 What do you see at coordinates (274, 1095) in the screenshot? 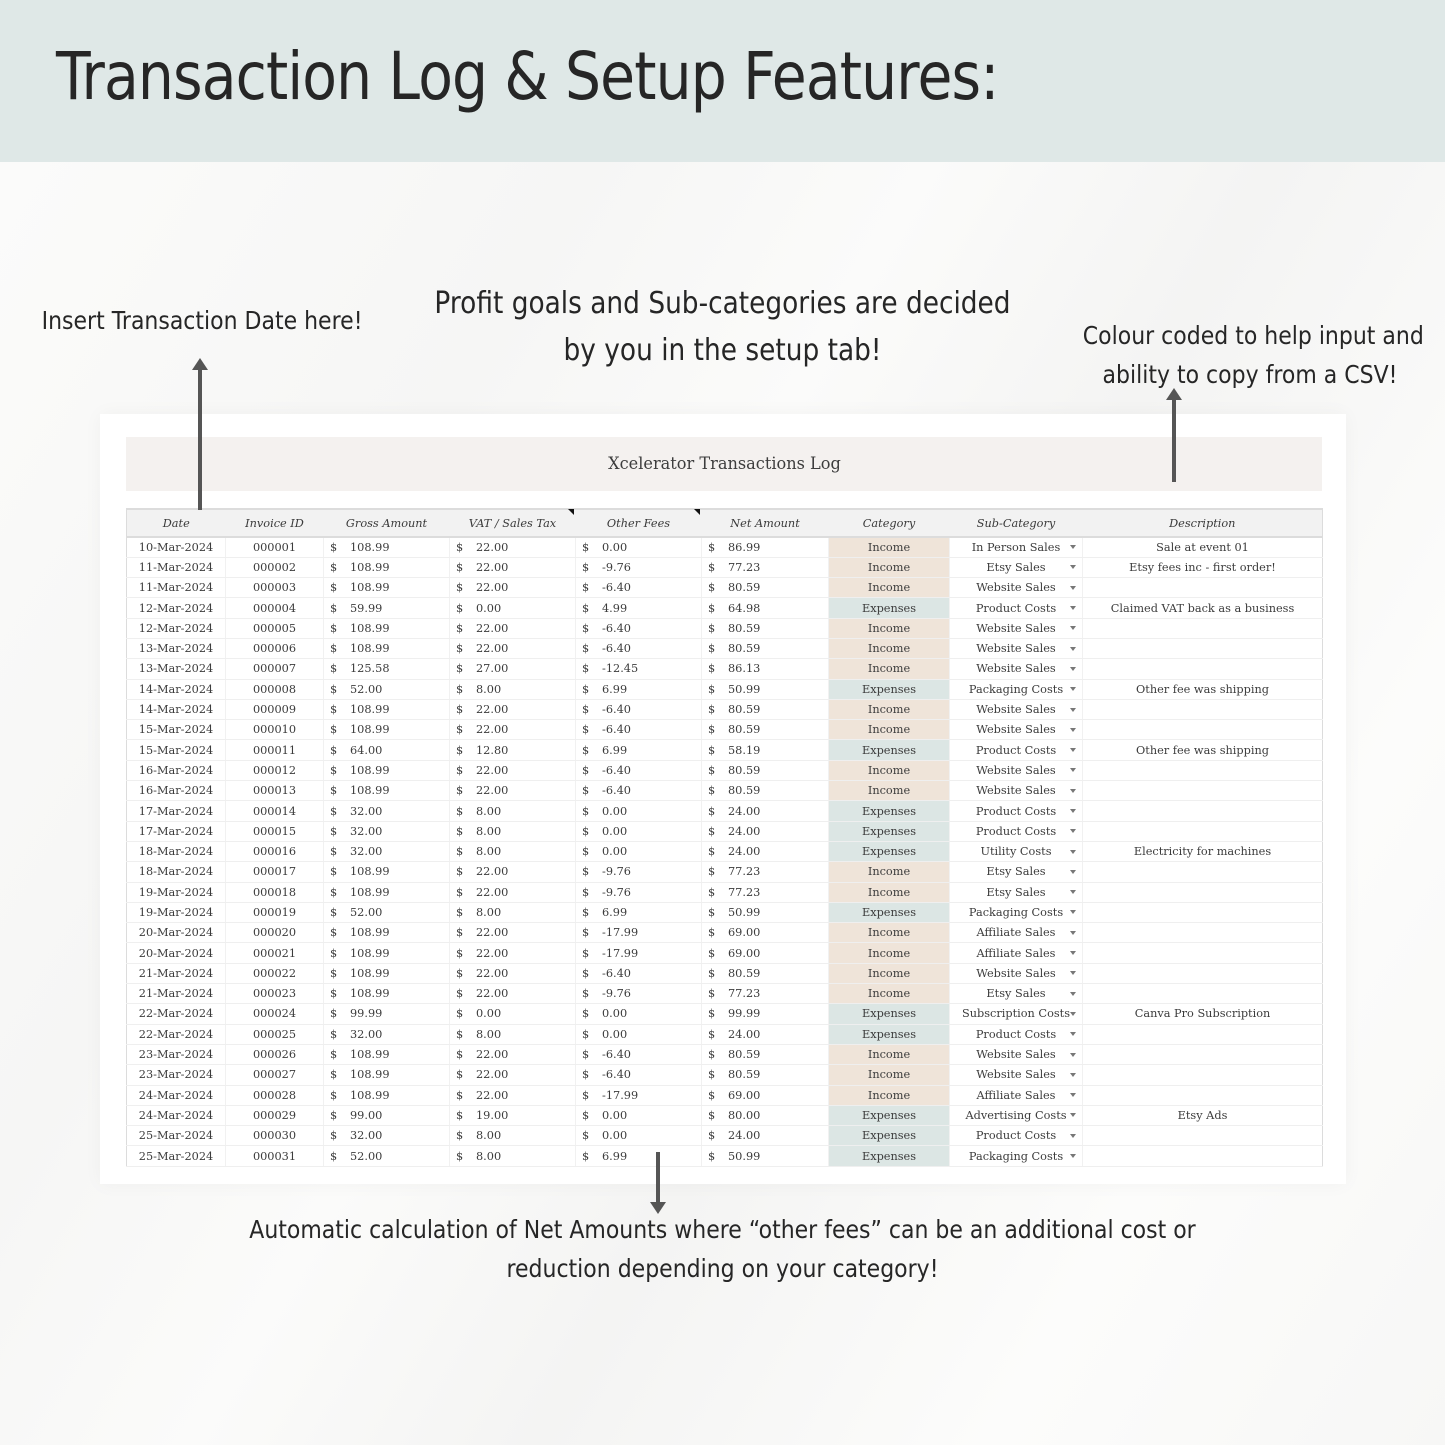
I see `invoice-id-cell: 000028` at bounding box center [274, 1095].